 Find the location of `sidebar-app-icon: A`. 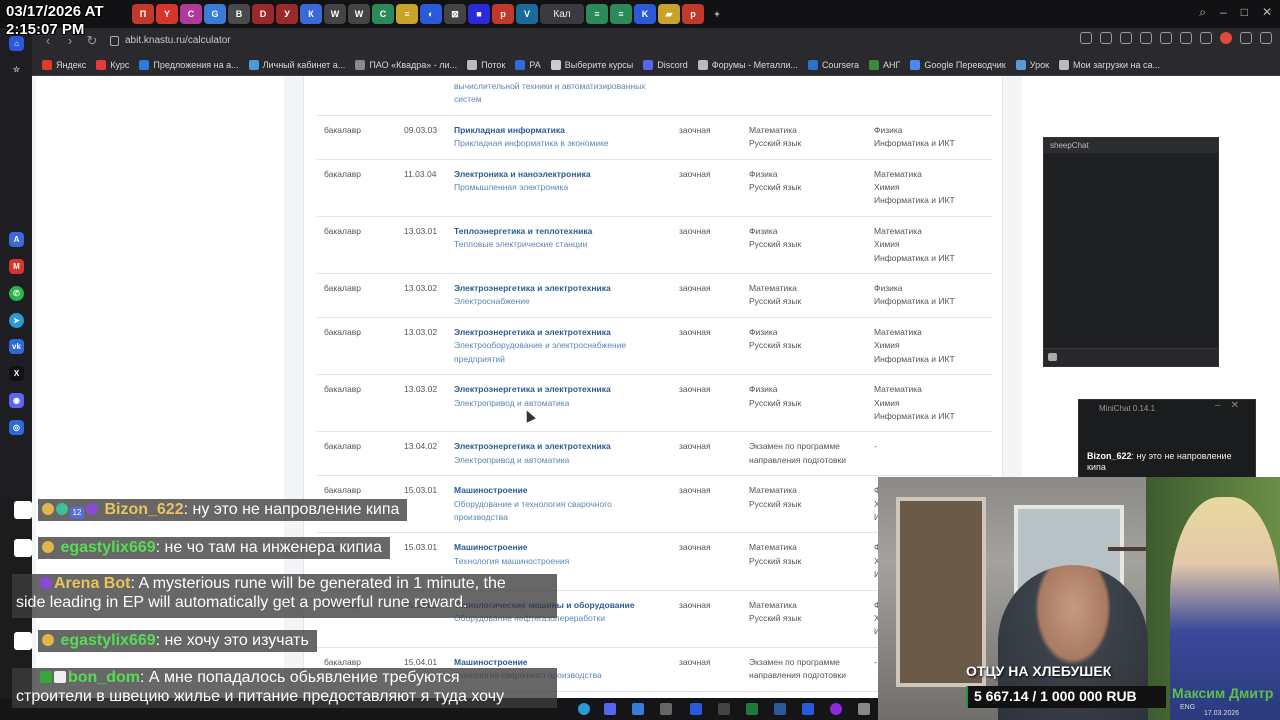

sidebar-app-icon: A is located at coordinates (16, 239).